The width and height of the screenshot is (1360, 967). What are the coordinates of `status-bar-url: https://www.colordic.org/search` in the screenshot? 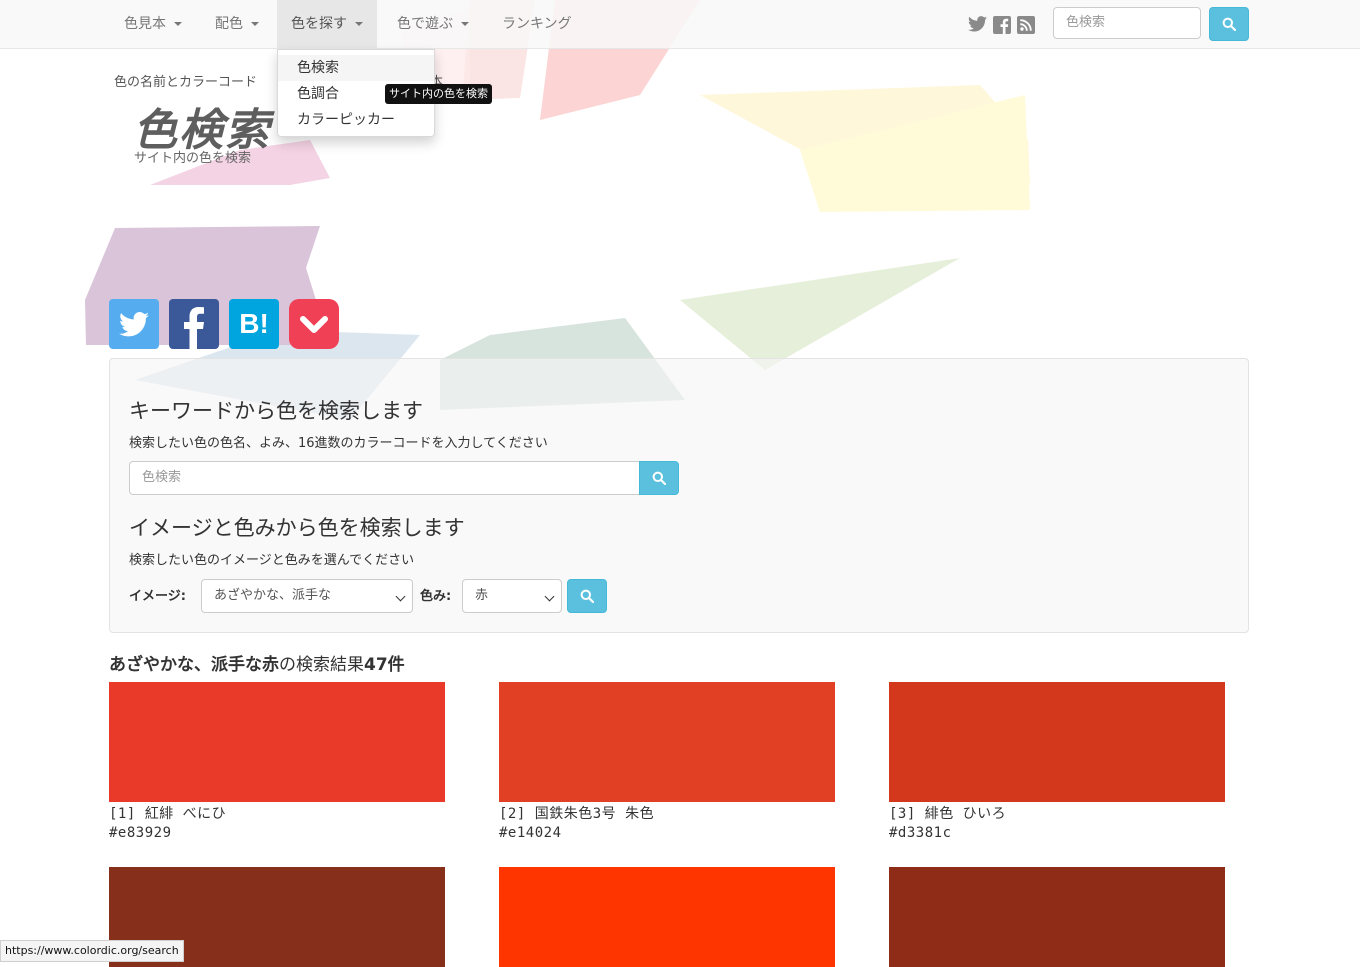 It's located at (92, 951).